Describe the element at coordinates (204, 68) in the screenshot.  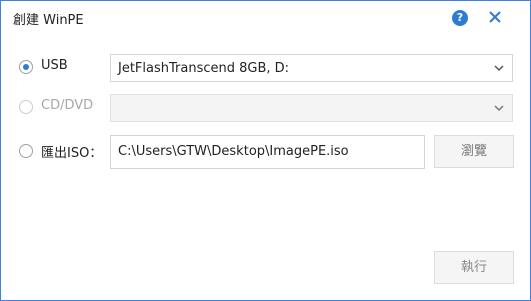
I see `usb-device-value: JetFlashTranscend 8GB, D:` at that location.